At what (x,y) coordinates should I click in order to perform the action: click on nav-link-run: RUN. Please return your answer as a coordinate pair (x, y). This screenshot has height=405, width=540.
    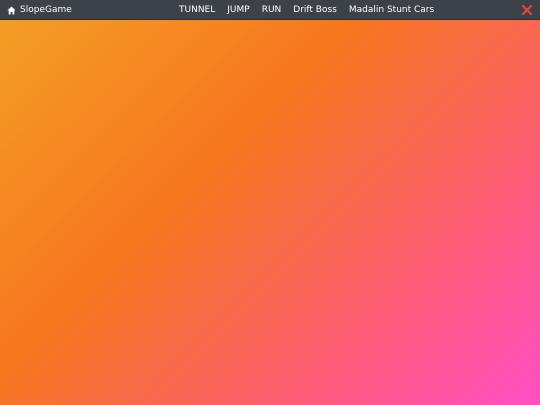
    Looking at the image, I should click on (272, 10).